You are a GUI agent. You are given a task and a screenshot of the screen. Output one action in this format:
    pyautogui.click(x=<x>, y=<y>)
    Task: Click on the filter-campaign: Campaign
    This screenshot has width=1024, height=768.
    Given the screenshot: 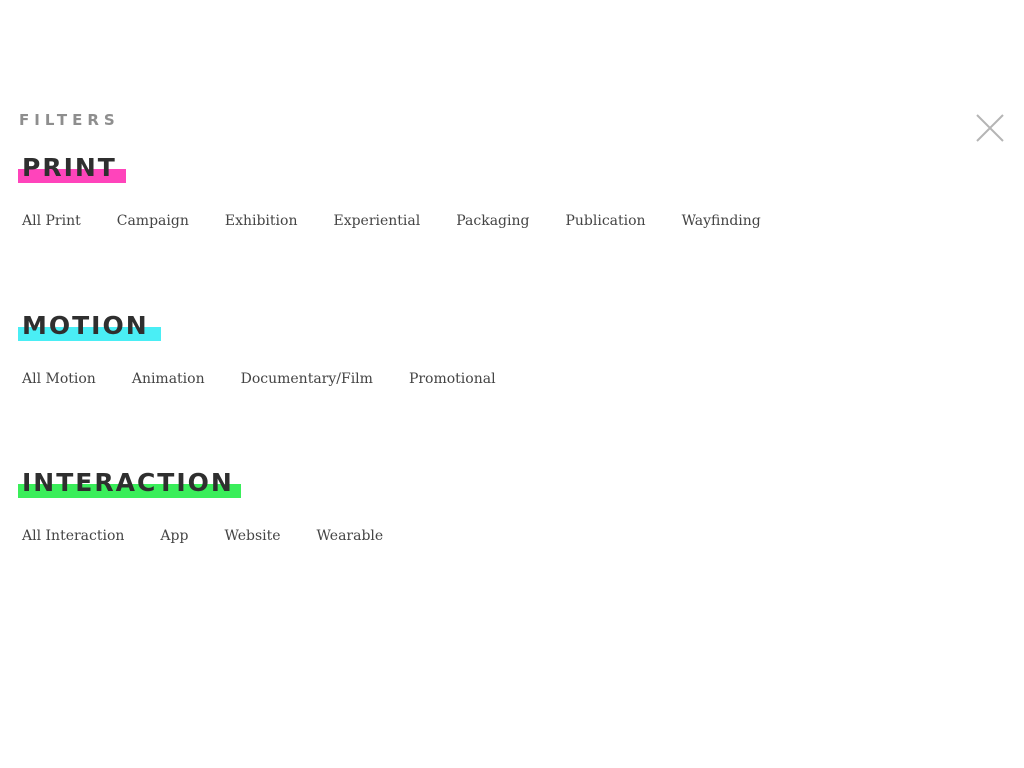 What is the action you would take?
    pyautogui.click(x=153, y=221)
    